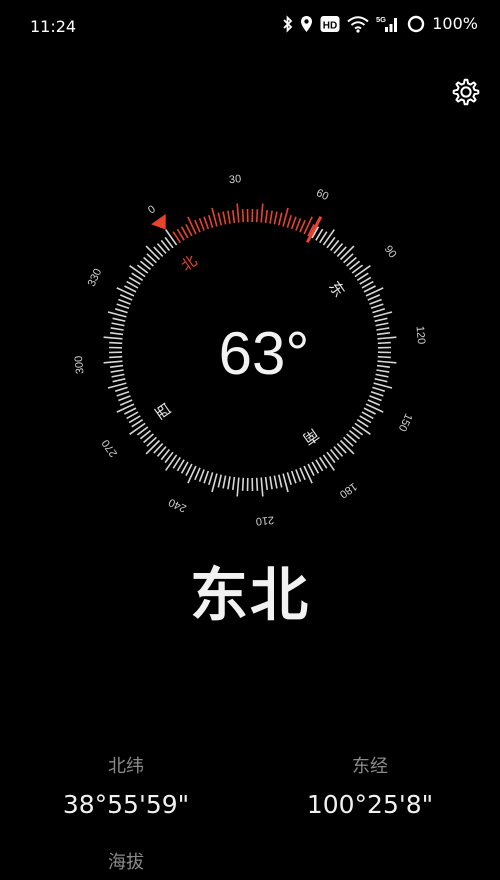 The image size is (500, 880). I want to click on hd-icon: HD, so click(330, 24).